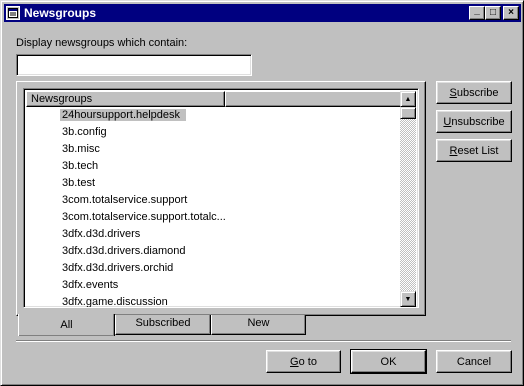 This screenshot has width=524, height=386. I want to click on list-item: 3dfx.d3d.drivers.orchid, so click(214, 268).